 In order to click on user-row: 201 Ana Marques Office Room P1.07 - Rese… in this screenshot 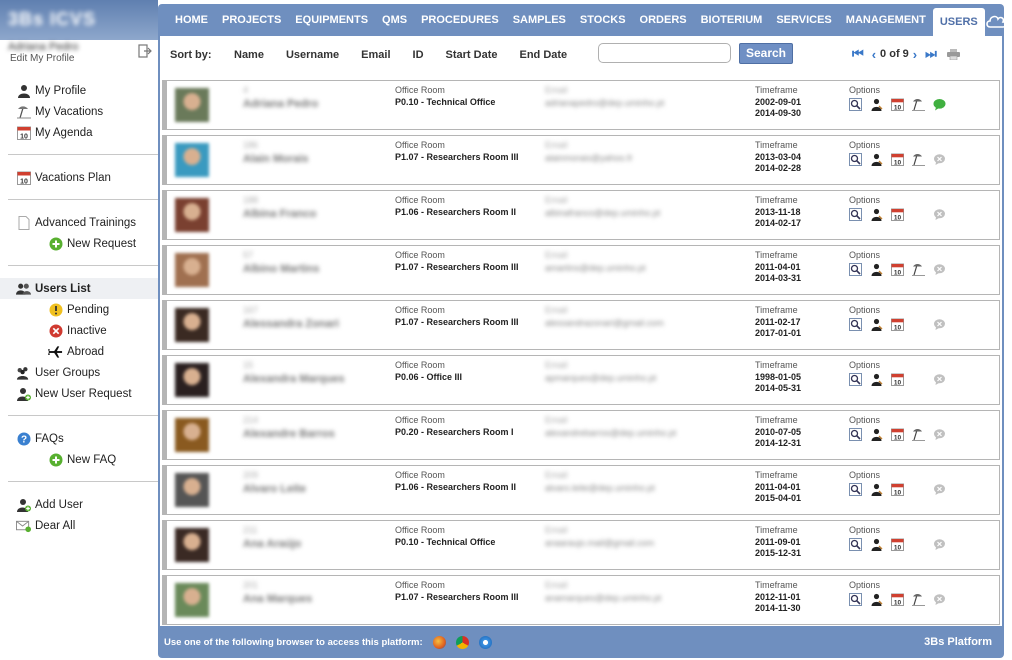, I will do `click(581, 600)`.